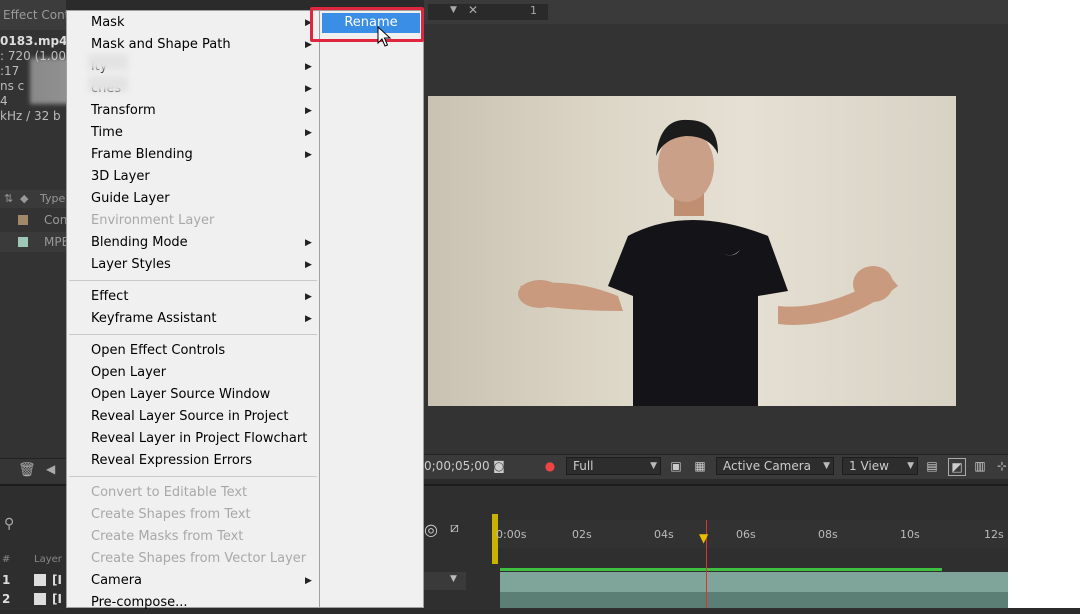  What do you see at coordinates (980, 466) in the screenshot?
I see `timeline-icon: ▥` at bounding box center [980, 466].